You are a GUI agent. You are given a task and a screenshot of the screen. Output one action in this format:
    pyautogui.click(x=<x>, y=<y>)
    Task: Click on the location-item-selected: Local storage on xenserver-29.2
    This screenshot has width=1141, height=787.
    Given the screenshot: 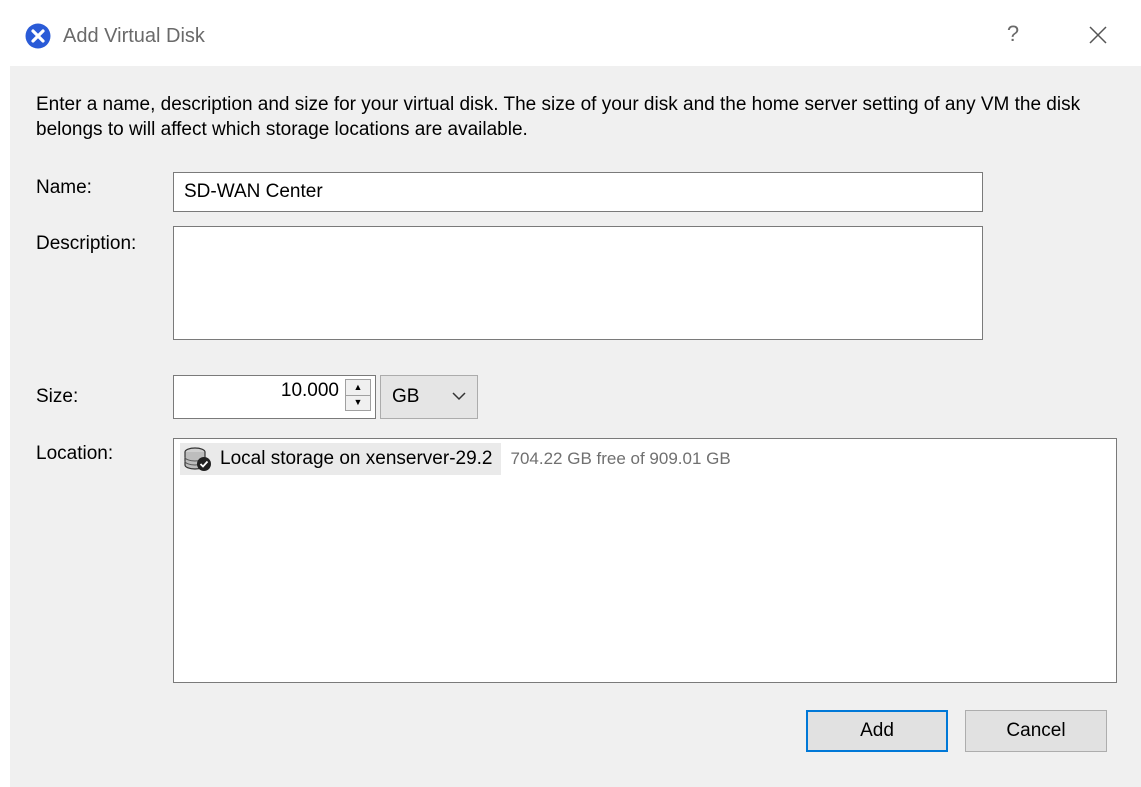 What is the action you would take?
    pyautogui.click(x=340, y=459)
    